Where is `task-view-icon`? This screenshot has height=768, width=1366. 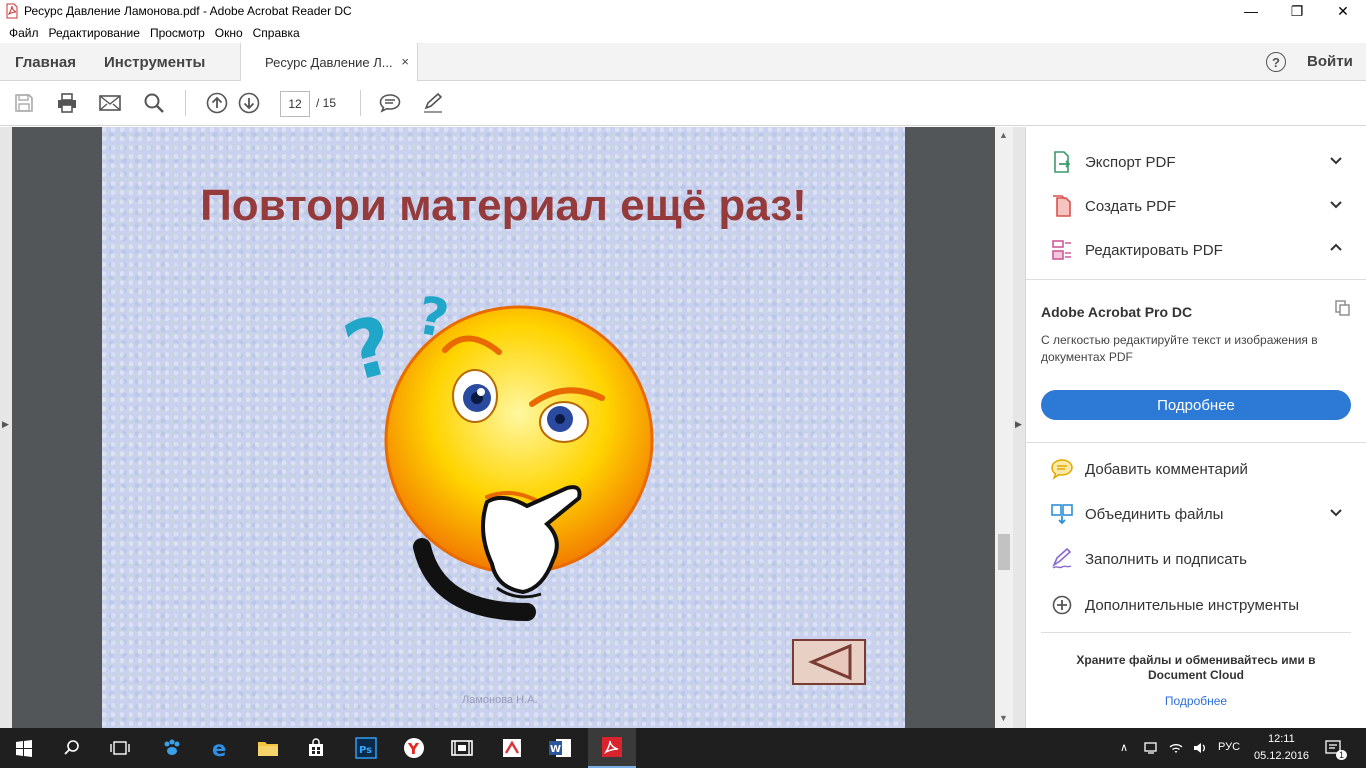
task-view-icon is located at coordinates (120, 748).